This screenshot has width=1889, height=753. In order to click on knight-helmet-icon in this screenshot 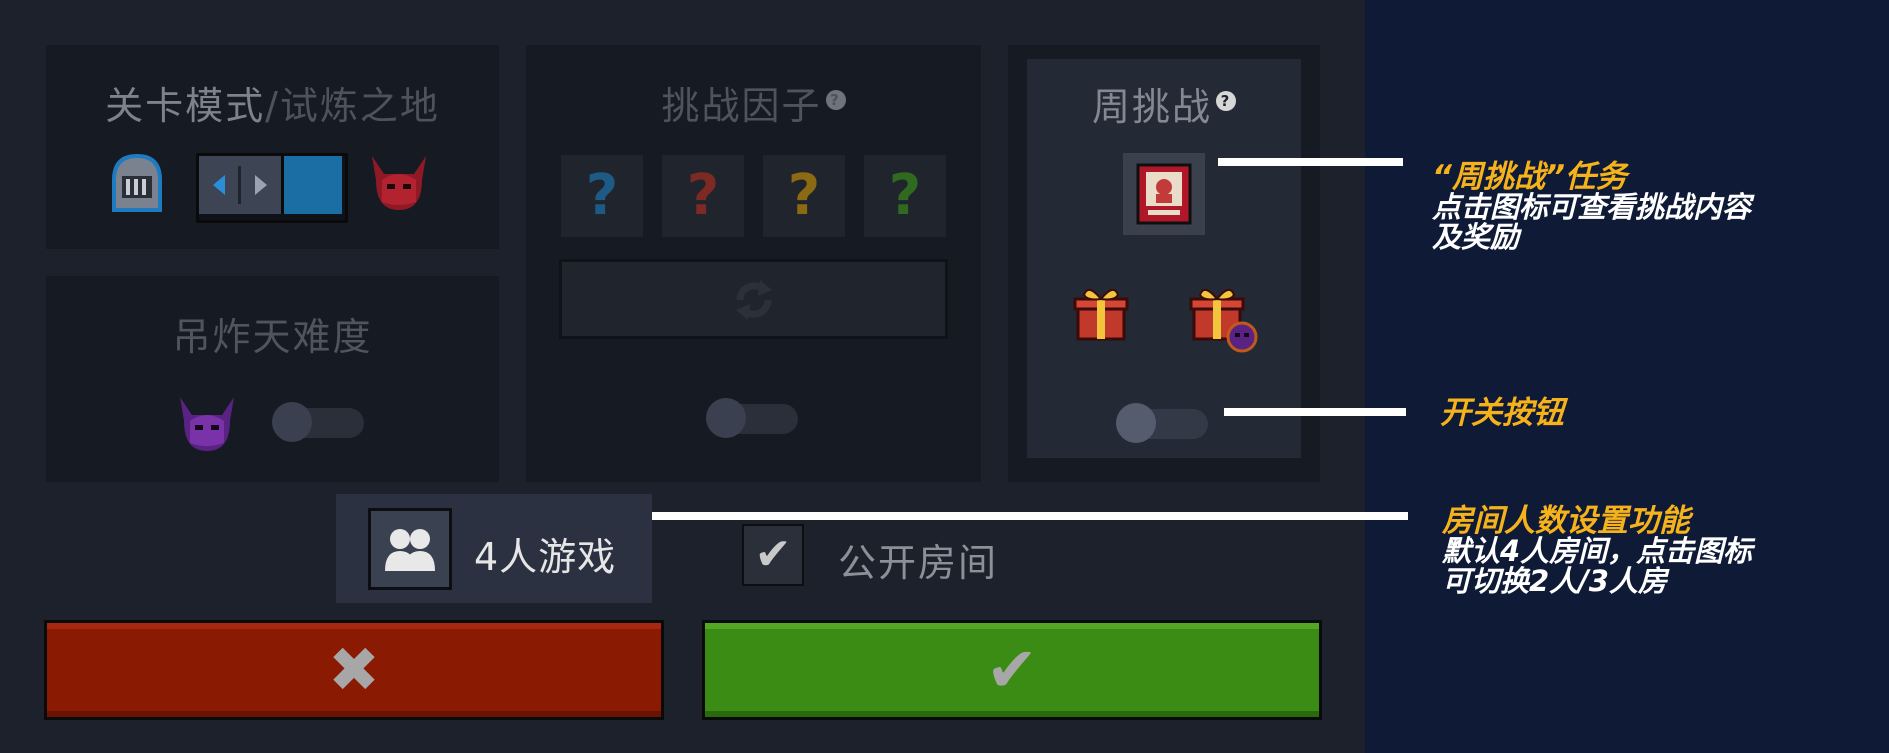, I will do `click(137, 182)`.